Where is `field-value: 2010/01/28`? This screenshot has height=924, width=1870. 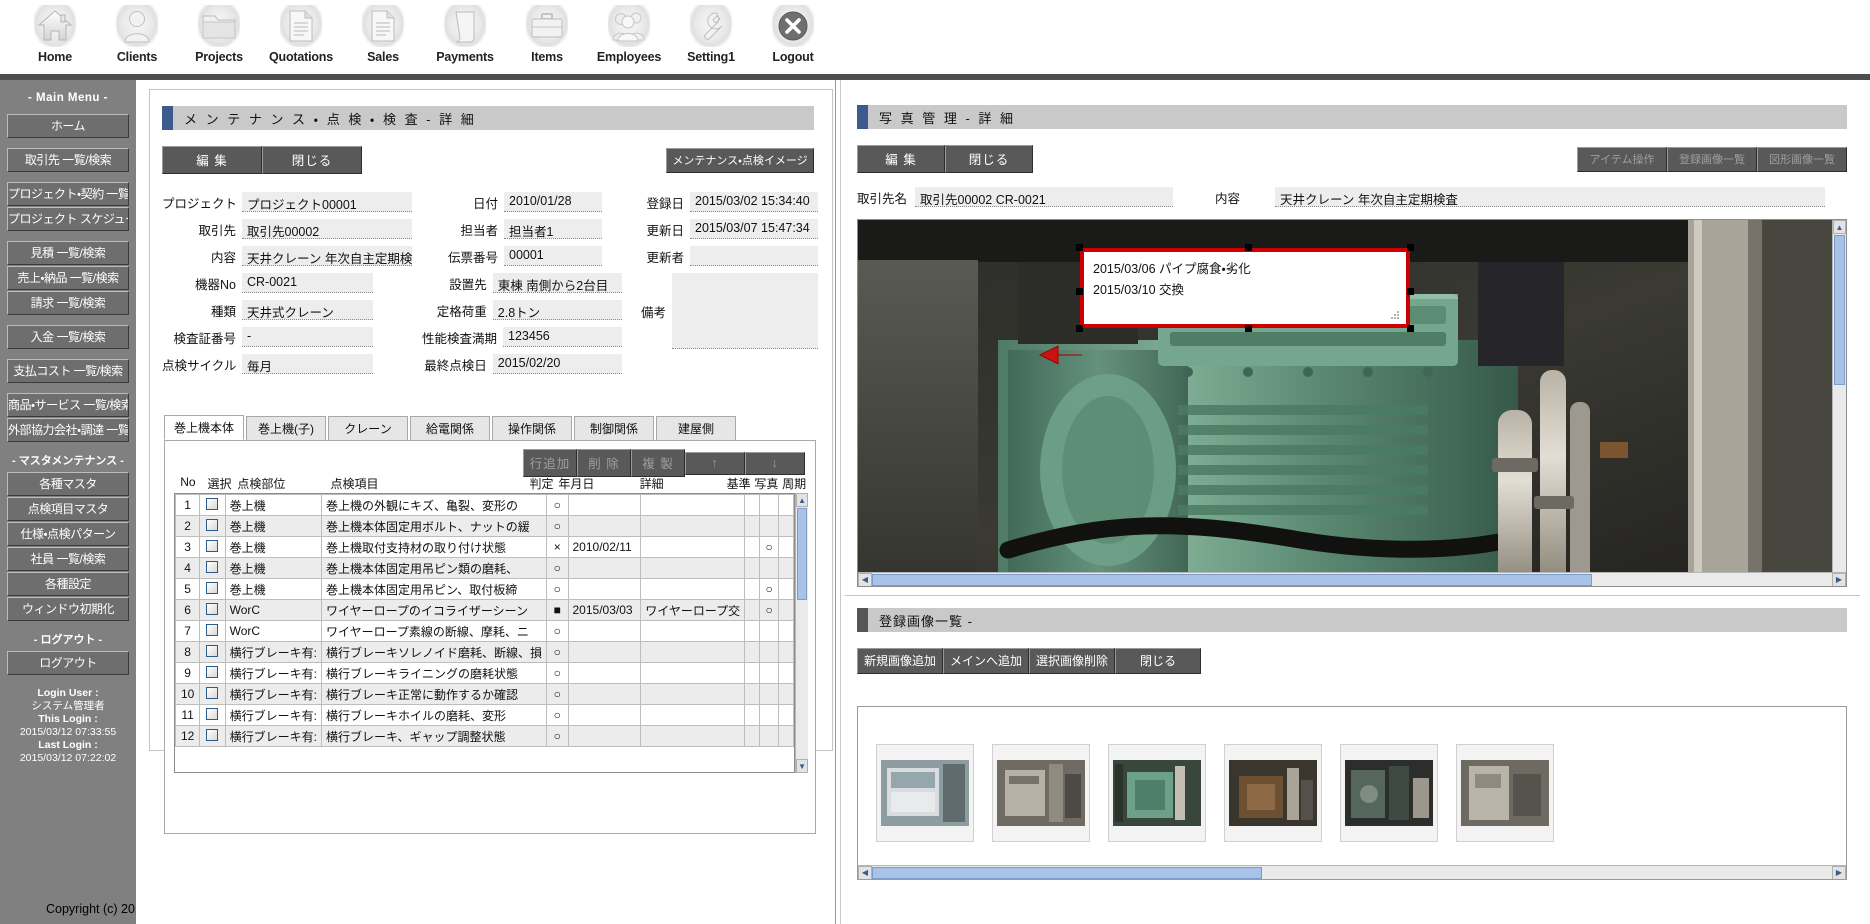 field-value: 2010/01/28 is located at coordinates (553, 202).